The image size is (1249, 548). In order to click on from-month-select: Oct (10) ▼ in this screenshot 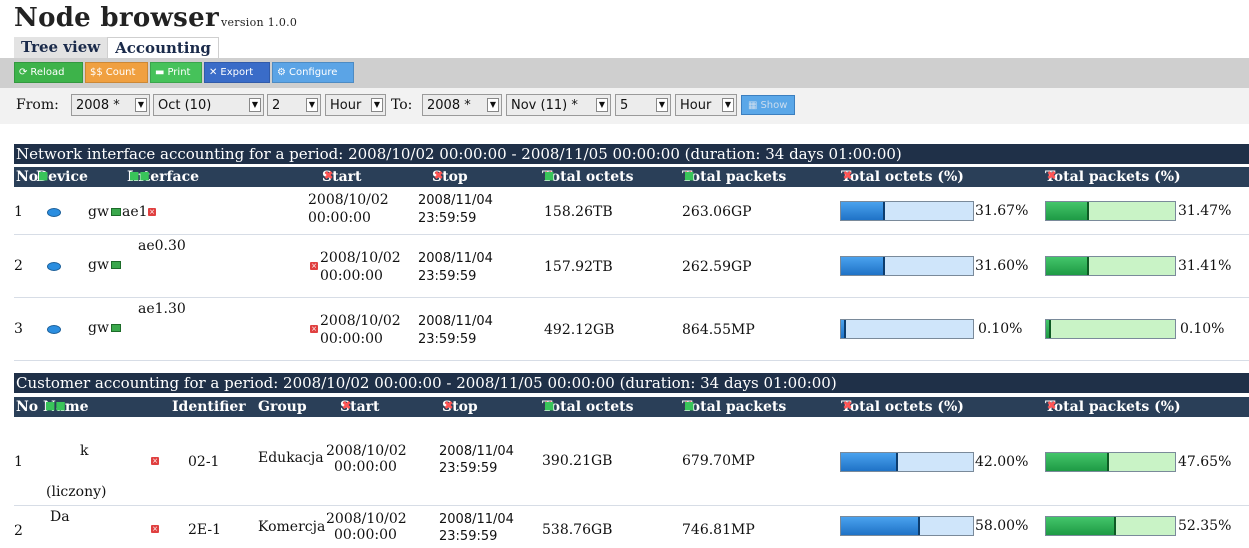, I will do `click(208, 105)`.